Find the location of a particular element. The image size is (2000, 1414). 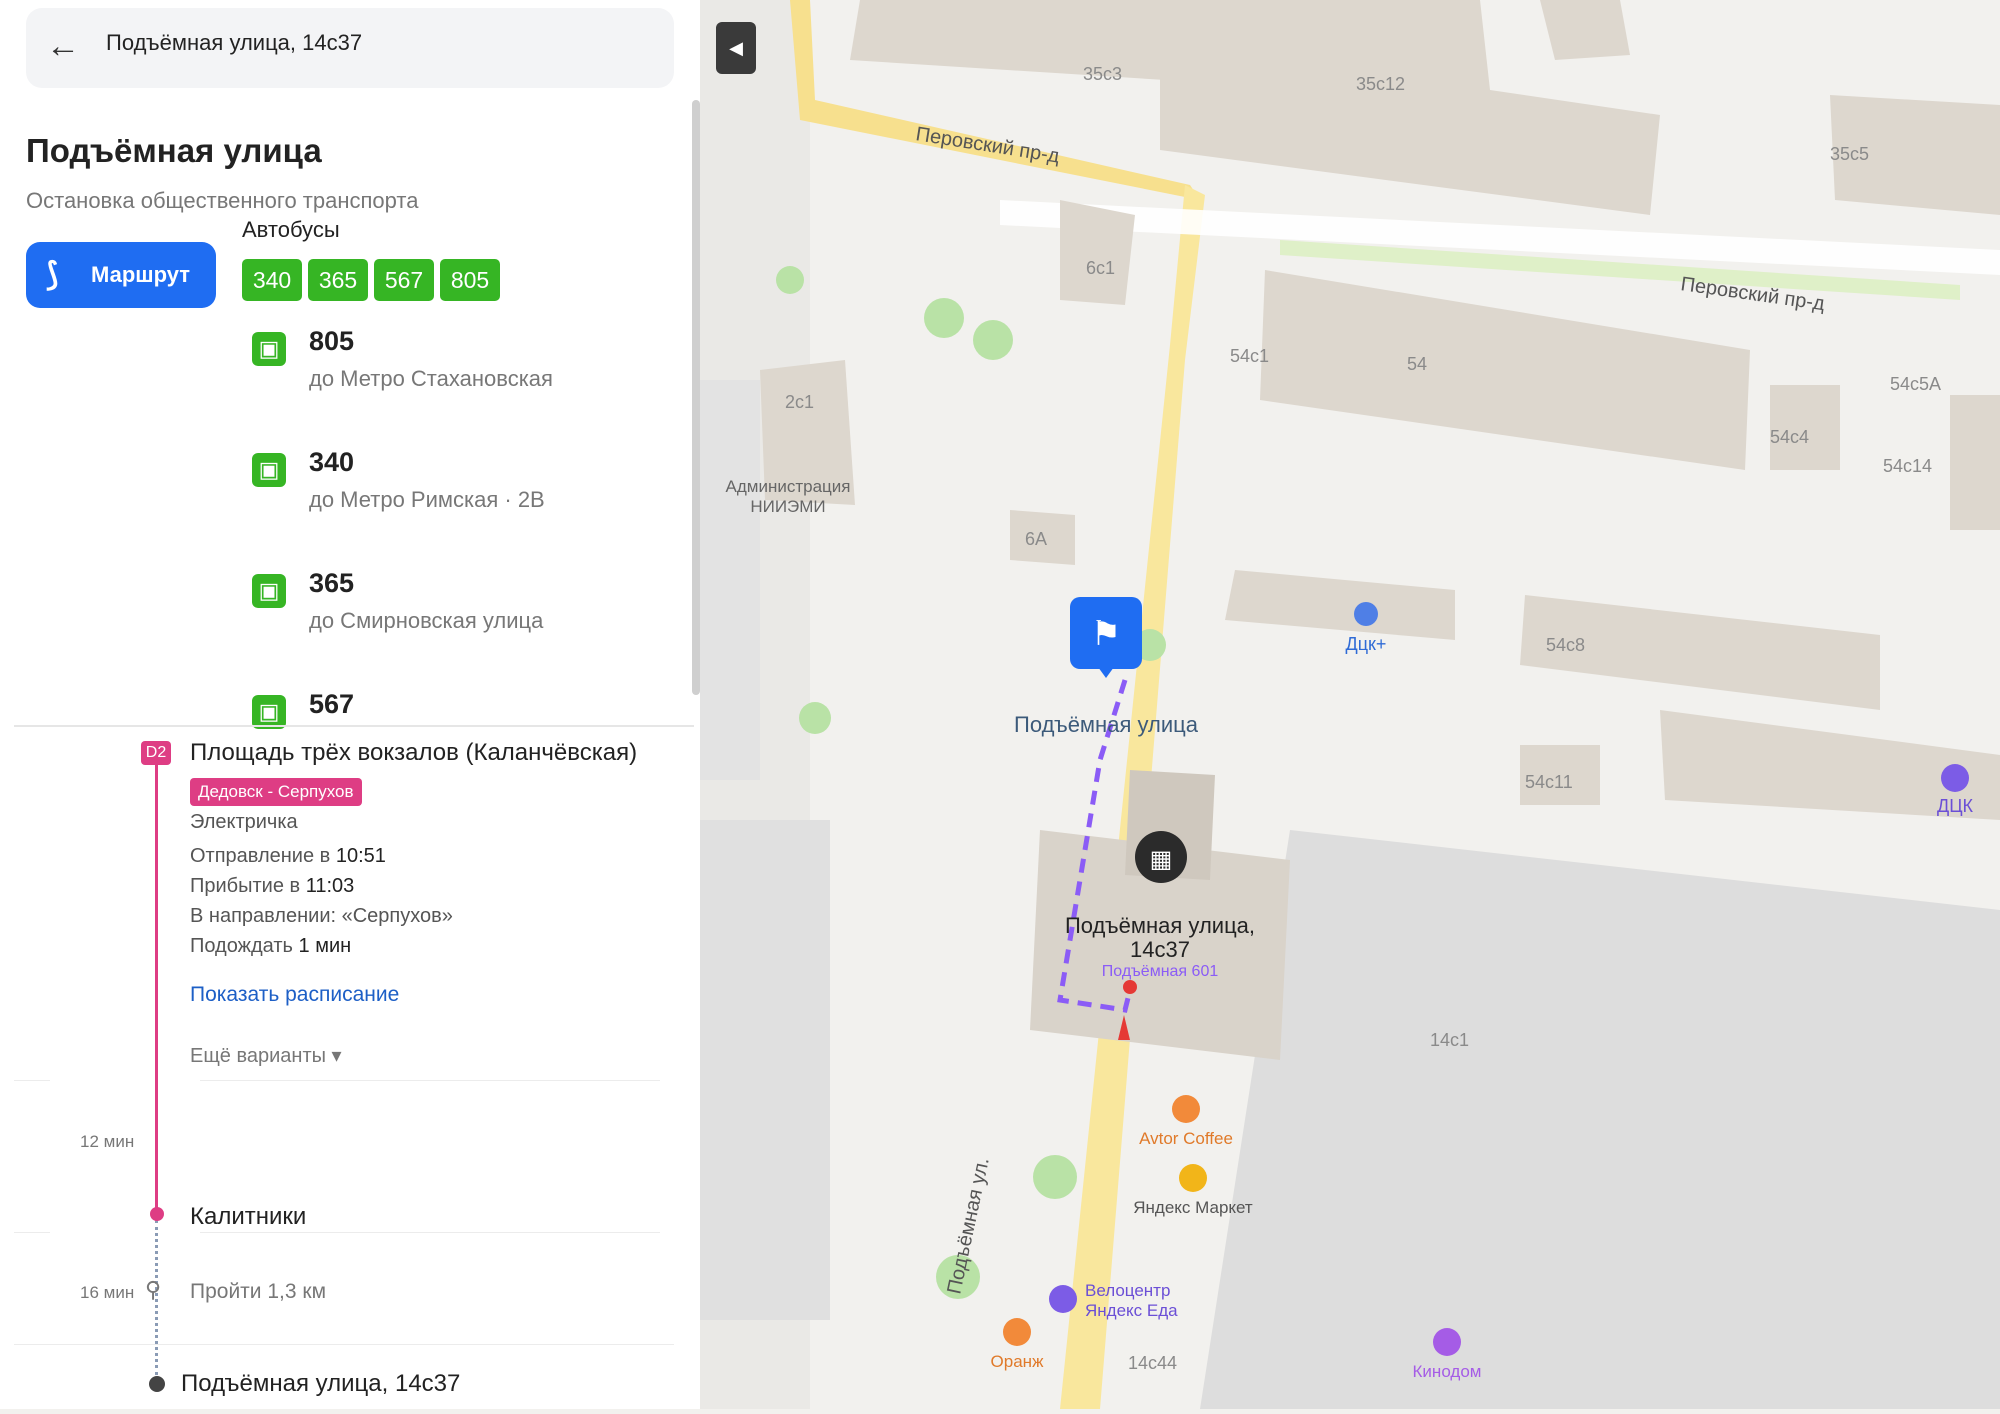

place-subtitle: Остановка общественного транспорта is located at coordinates (222, 200).